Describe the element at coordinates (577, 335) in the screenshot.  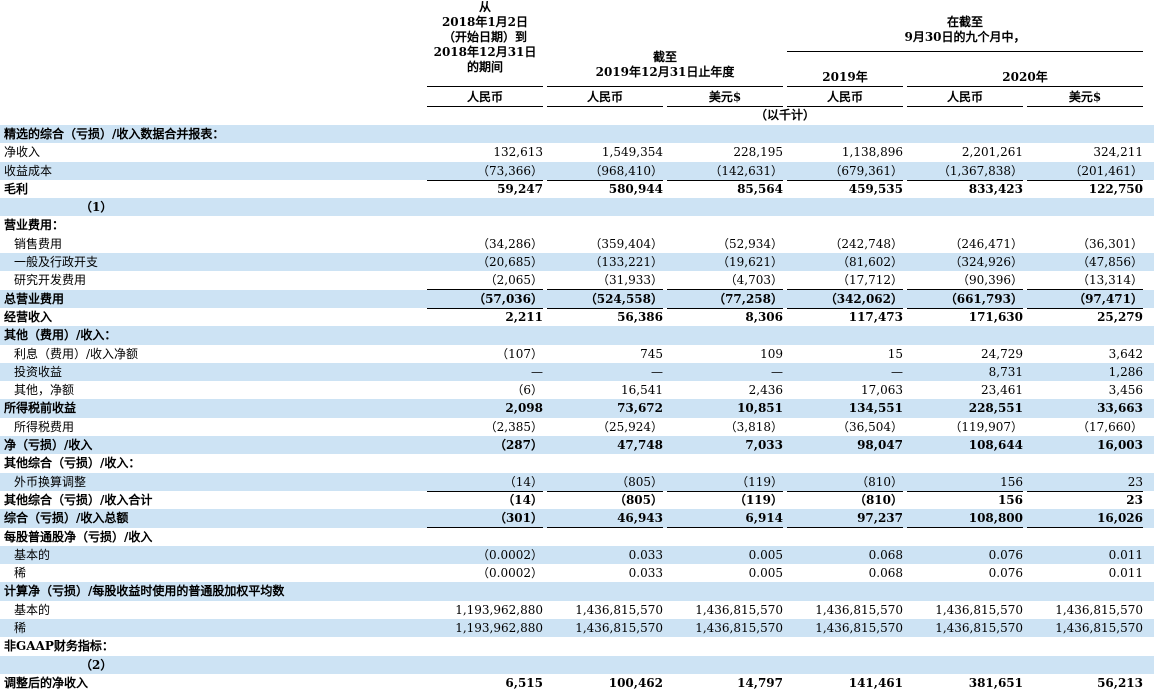
I see `table-row: 其他（费用）/收入：` at that location.